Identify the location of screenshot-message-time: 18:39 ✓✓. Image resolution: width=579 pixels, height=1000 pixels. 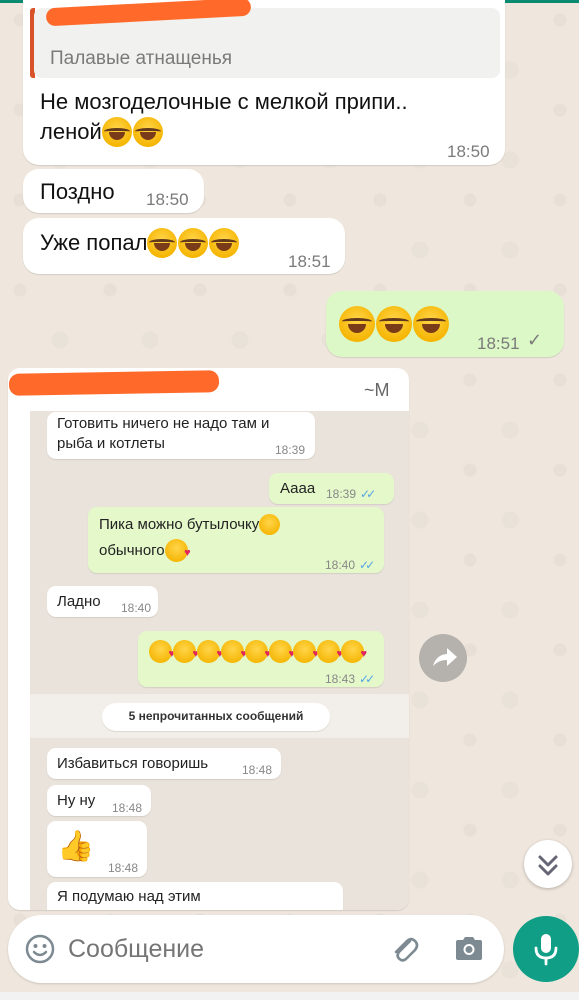
(351, 494).